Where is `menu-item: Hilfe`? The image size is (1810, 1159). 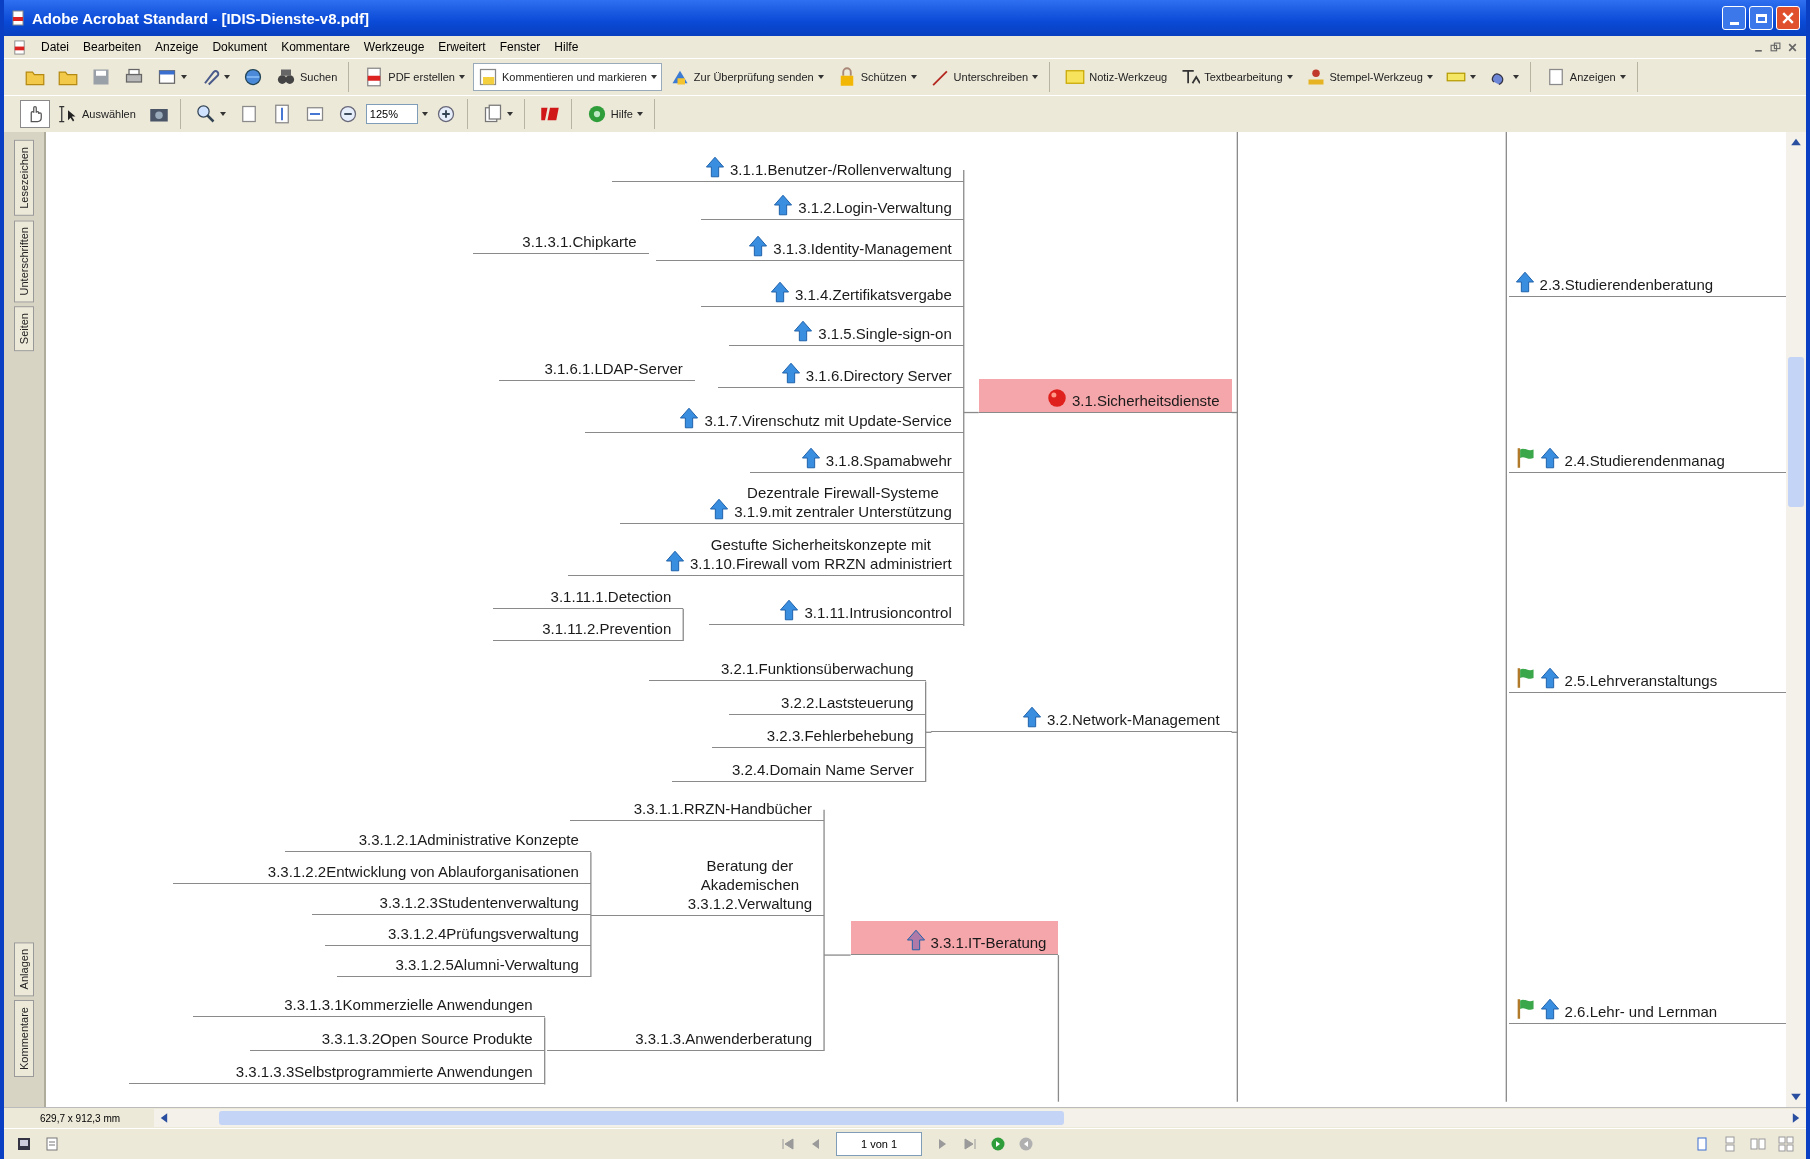
menu-item: Hilfe is located at coordinates (566, 47).